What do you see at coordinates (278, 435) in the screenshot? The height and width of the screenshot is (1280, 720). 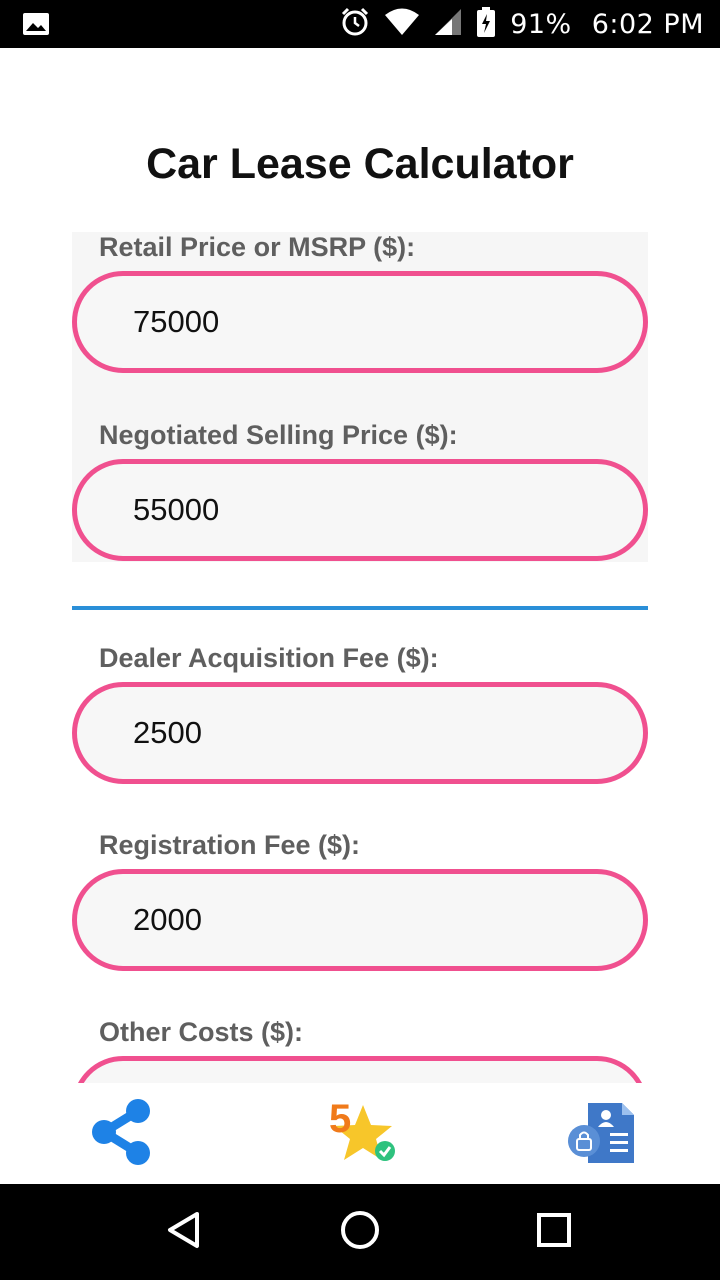 I see `selling-price-label: Negotiated Selling Price ($):` at bounding box center [278, 435].